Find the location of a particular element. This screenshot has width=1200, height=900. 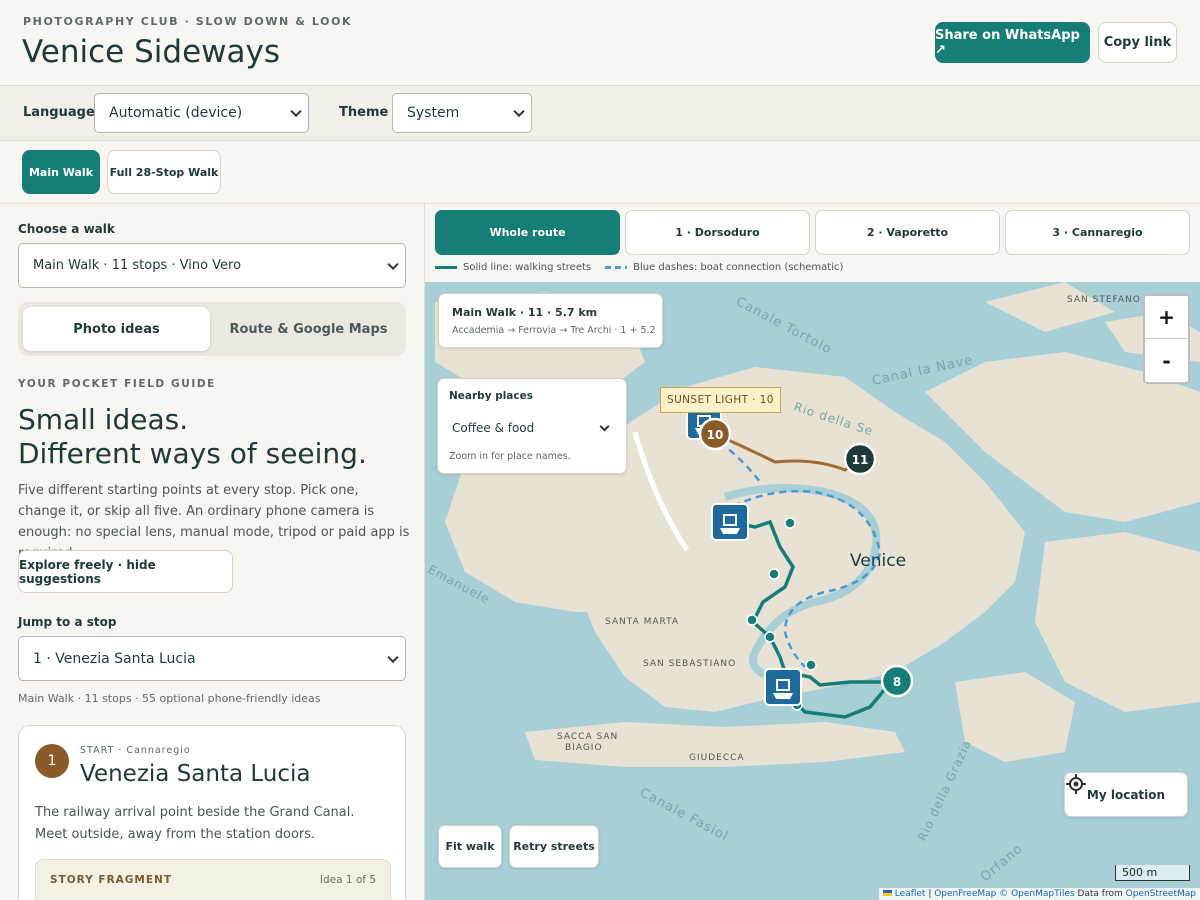

stop-number-badge: 1 is located at coordinates (52, 761).